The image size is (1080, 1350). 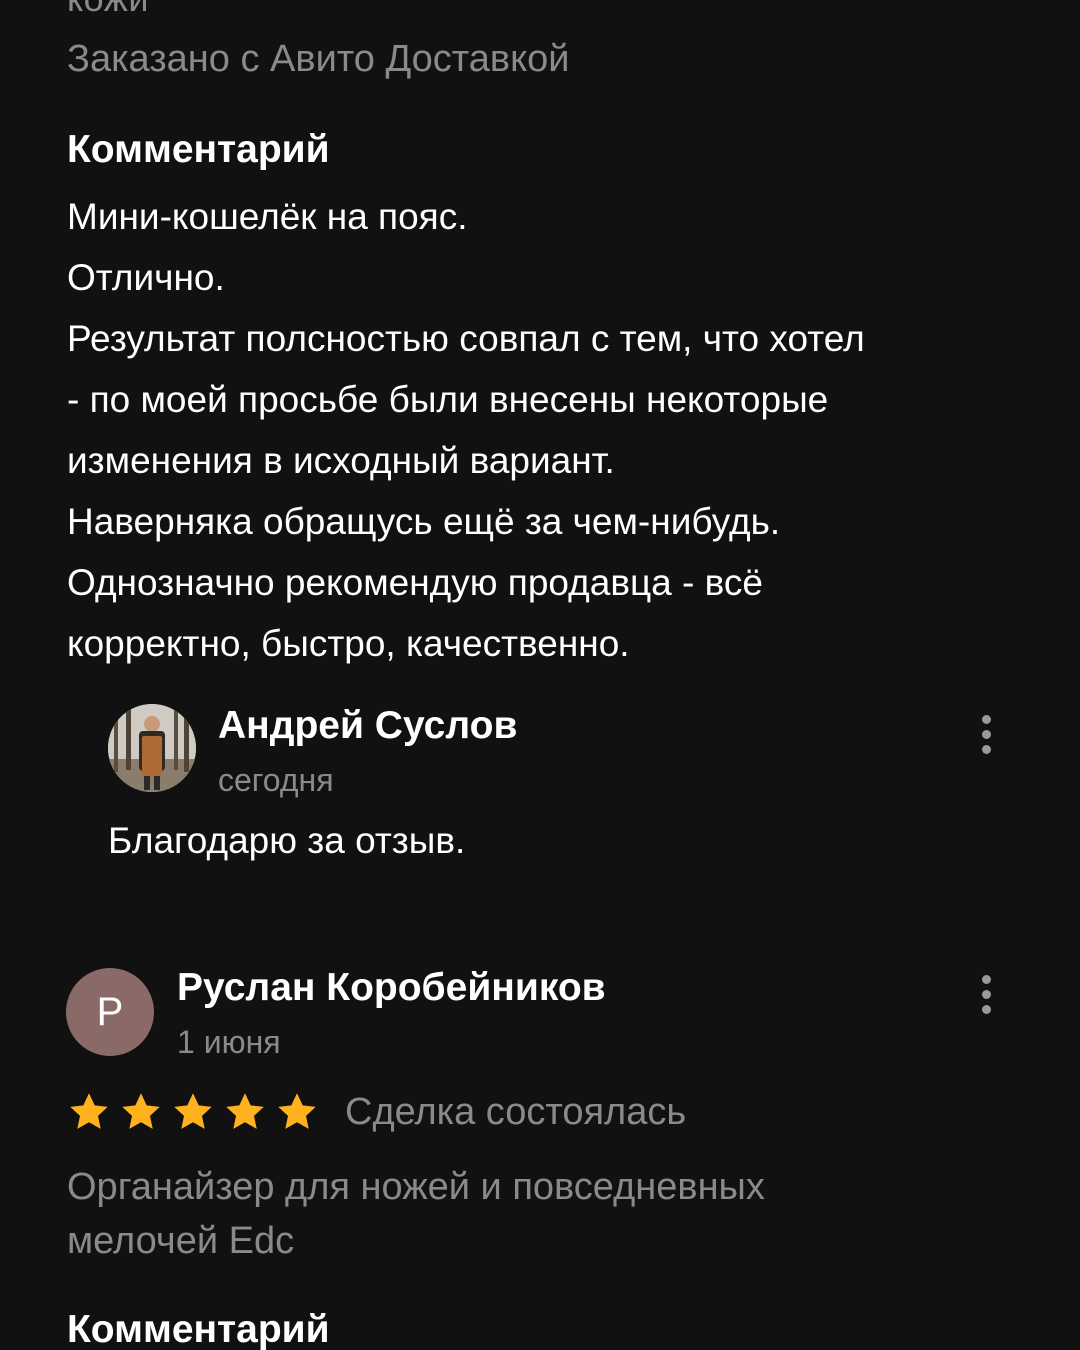 What do you see at coordinates (267, 216) in the screenshot?
I see `comment-line: Мини-кошелёк на пояс.` at bounding box center [267, 216].